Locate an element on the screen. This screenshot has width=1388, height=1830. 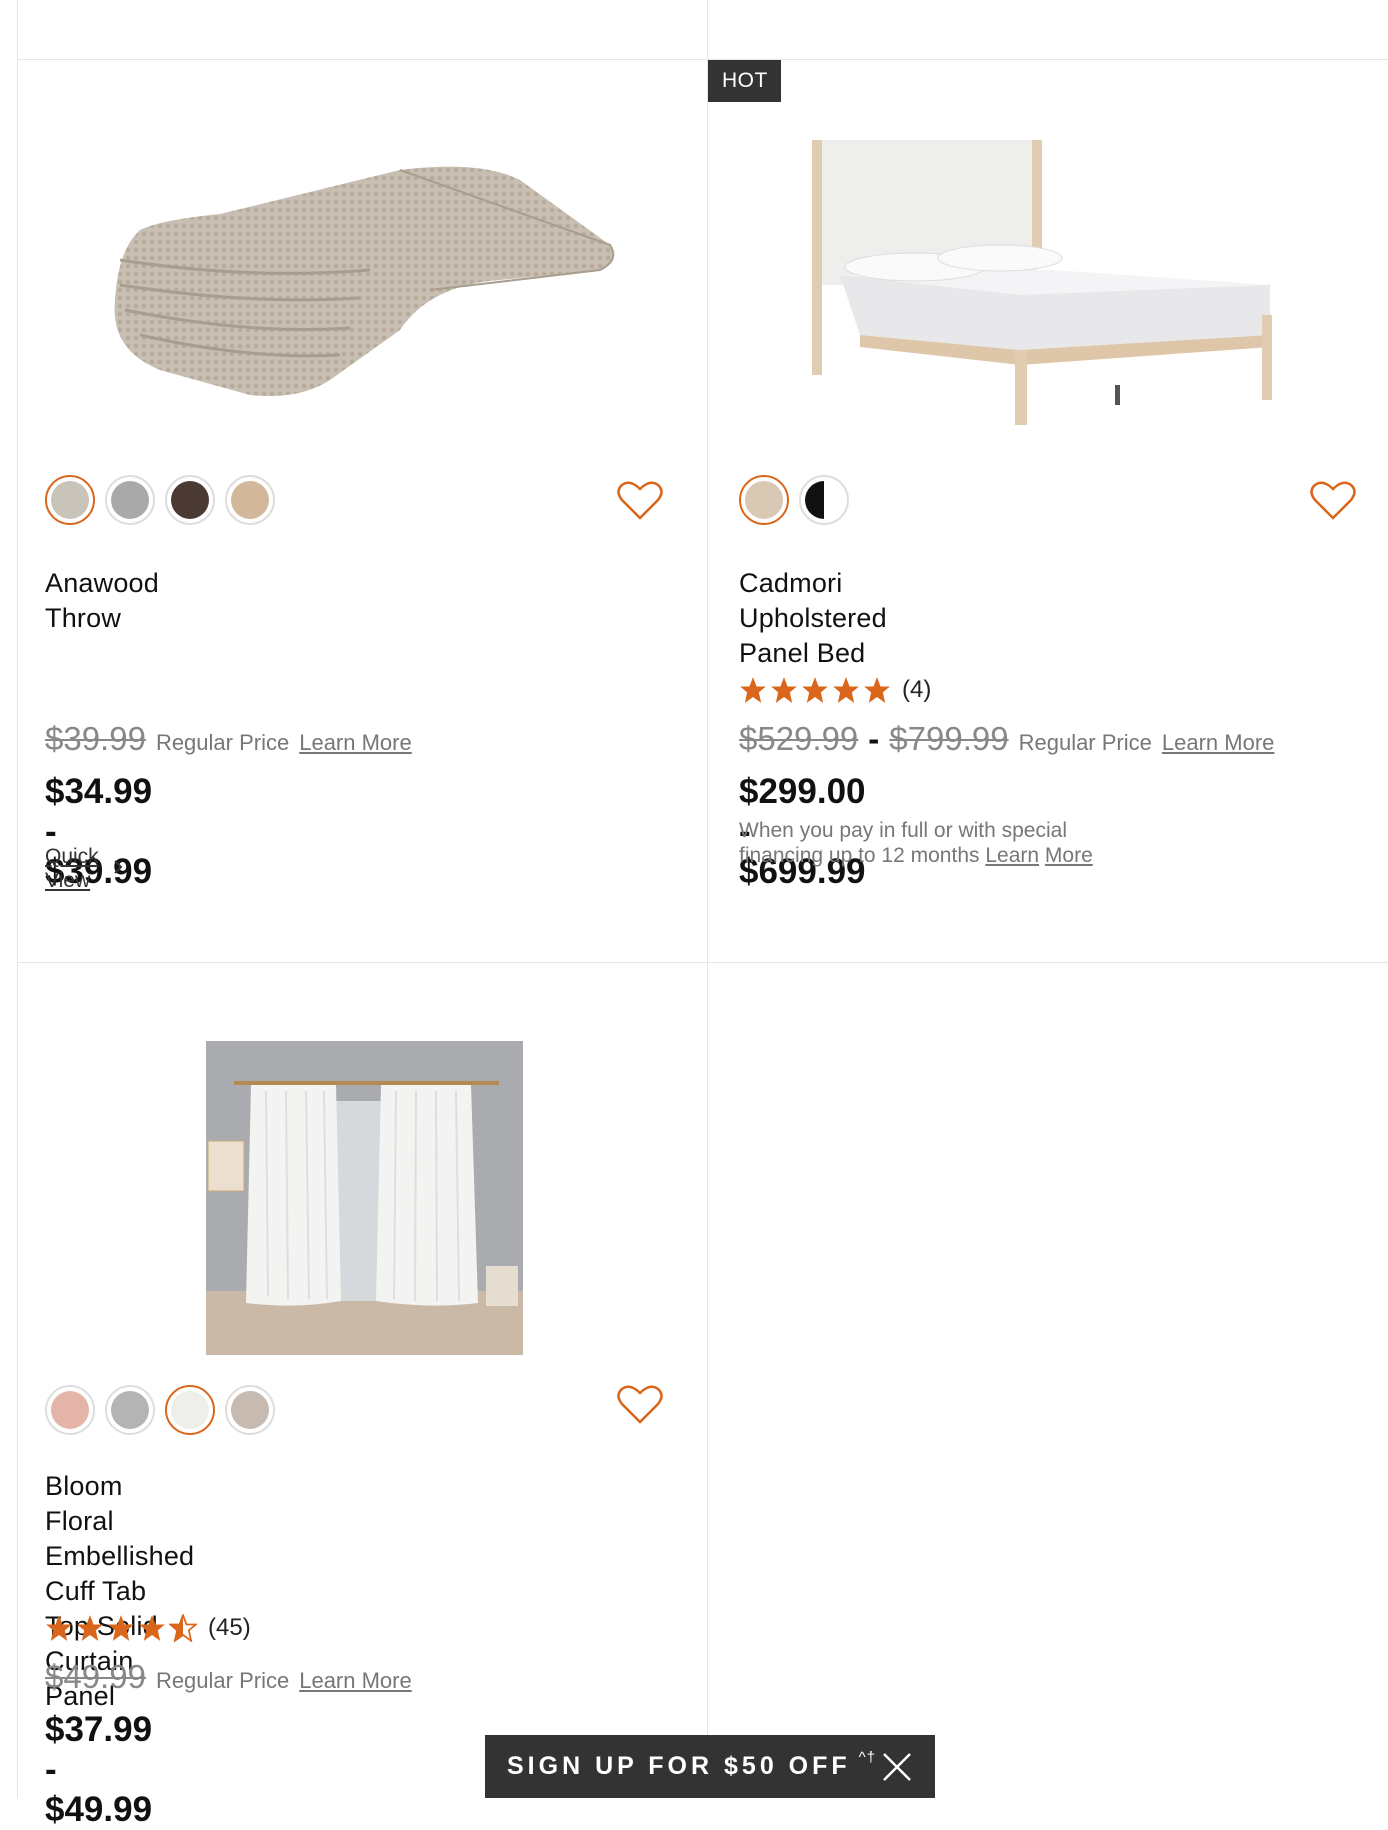
original-price: $39.99 is located at coordinates (95, 738).